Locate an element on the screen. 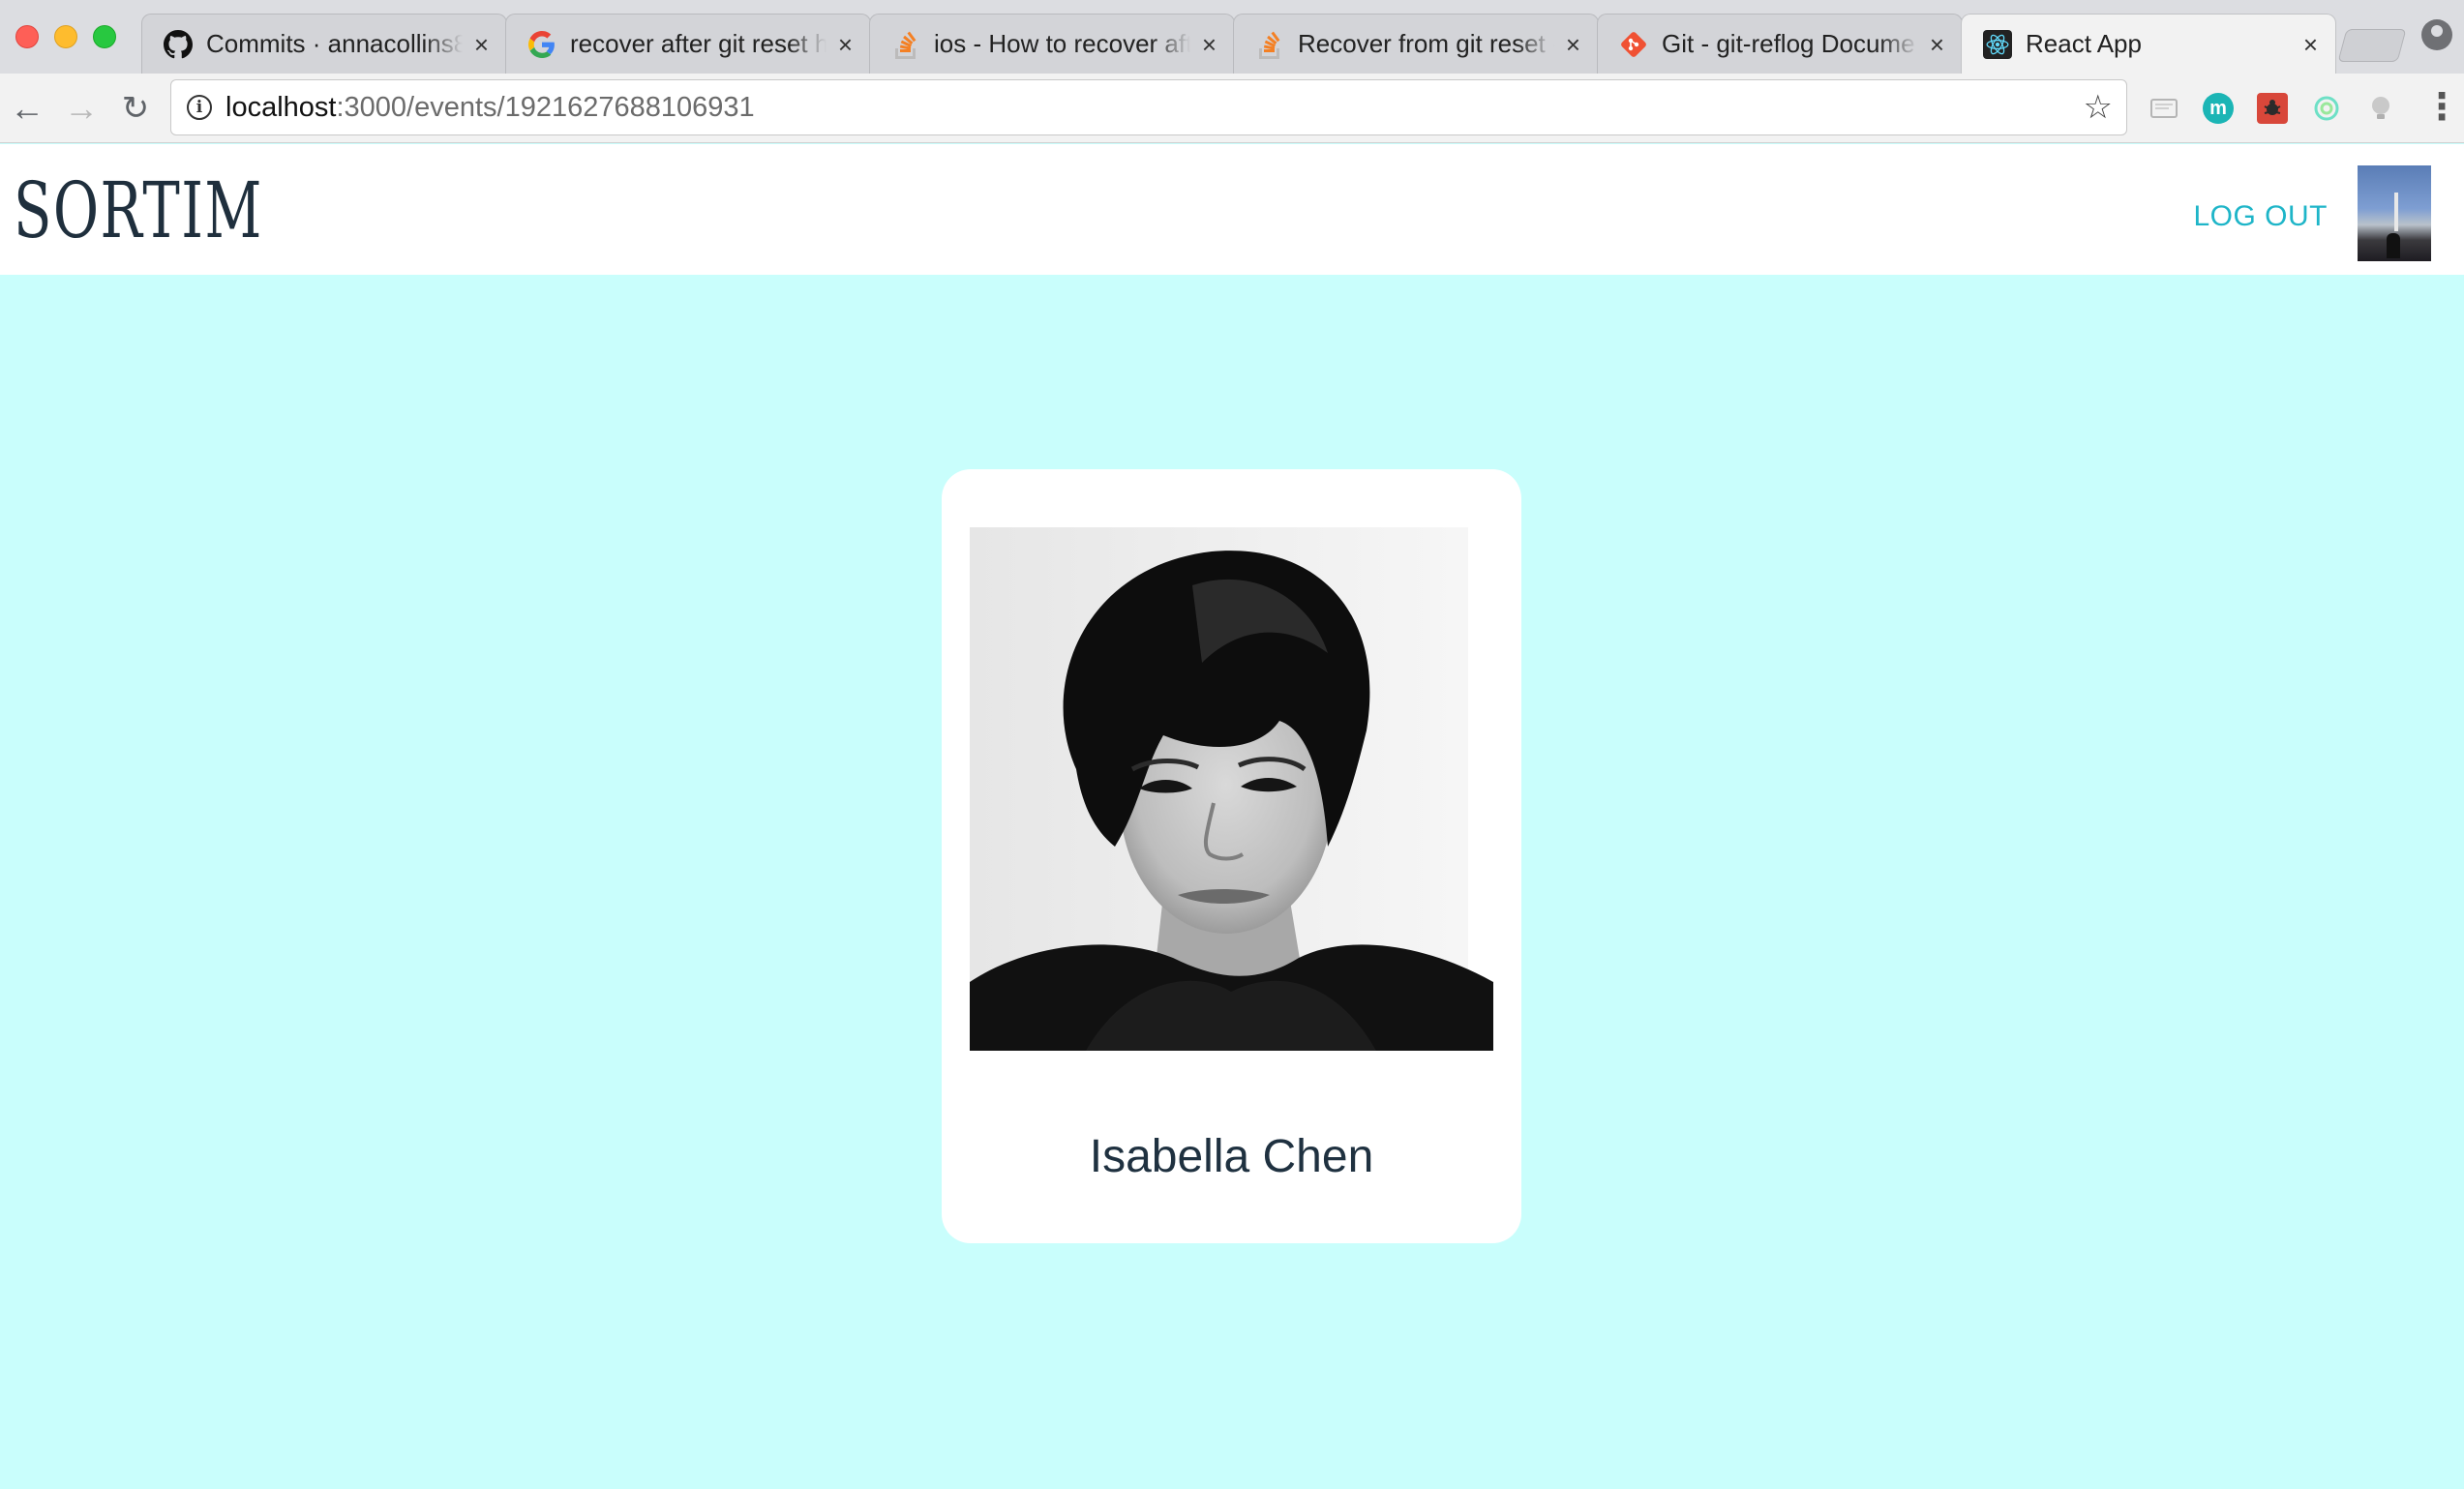 The height and width of the screenshot is (1489, 2464). tab-title: recover after git reset h is located at coordinates (698, 43).